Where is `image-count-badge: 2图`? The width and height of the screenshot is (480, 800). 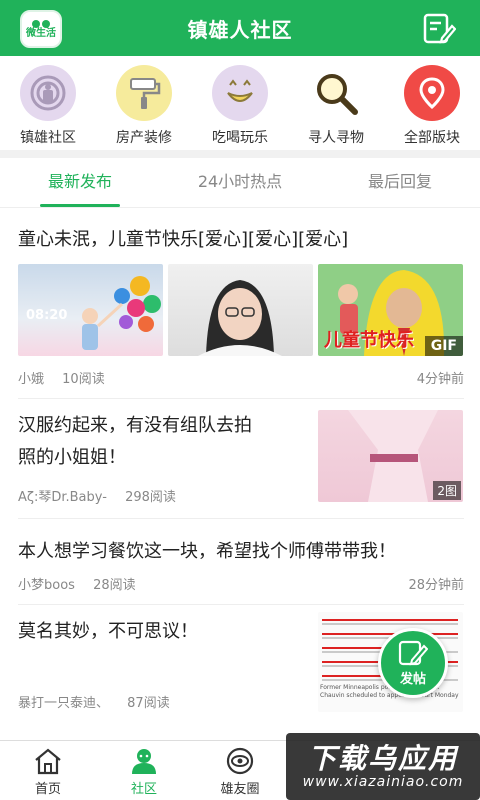
image-count-badge: 2图 is located at coordinates (447, 490).